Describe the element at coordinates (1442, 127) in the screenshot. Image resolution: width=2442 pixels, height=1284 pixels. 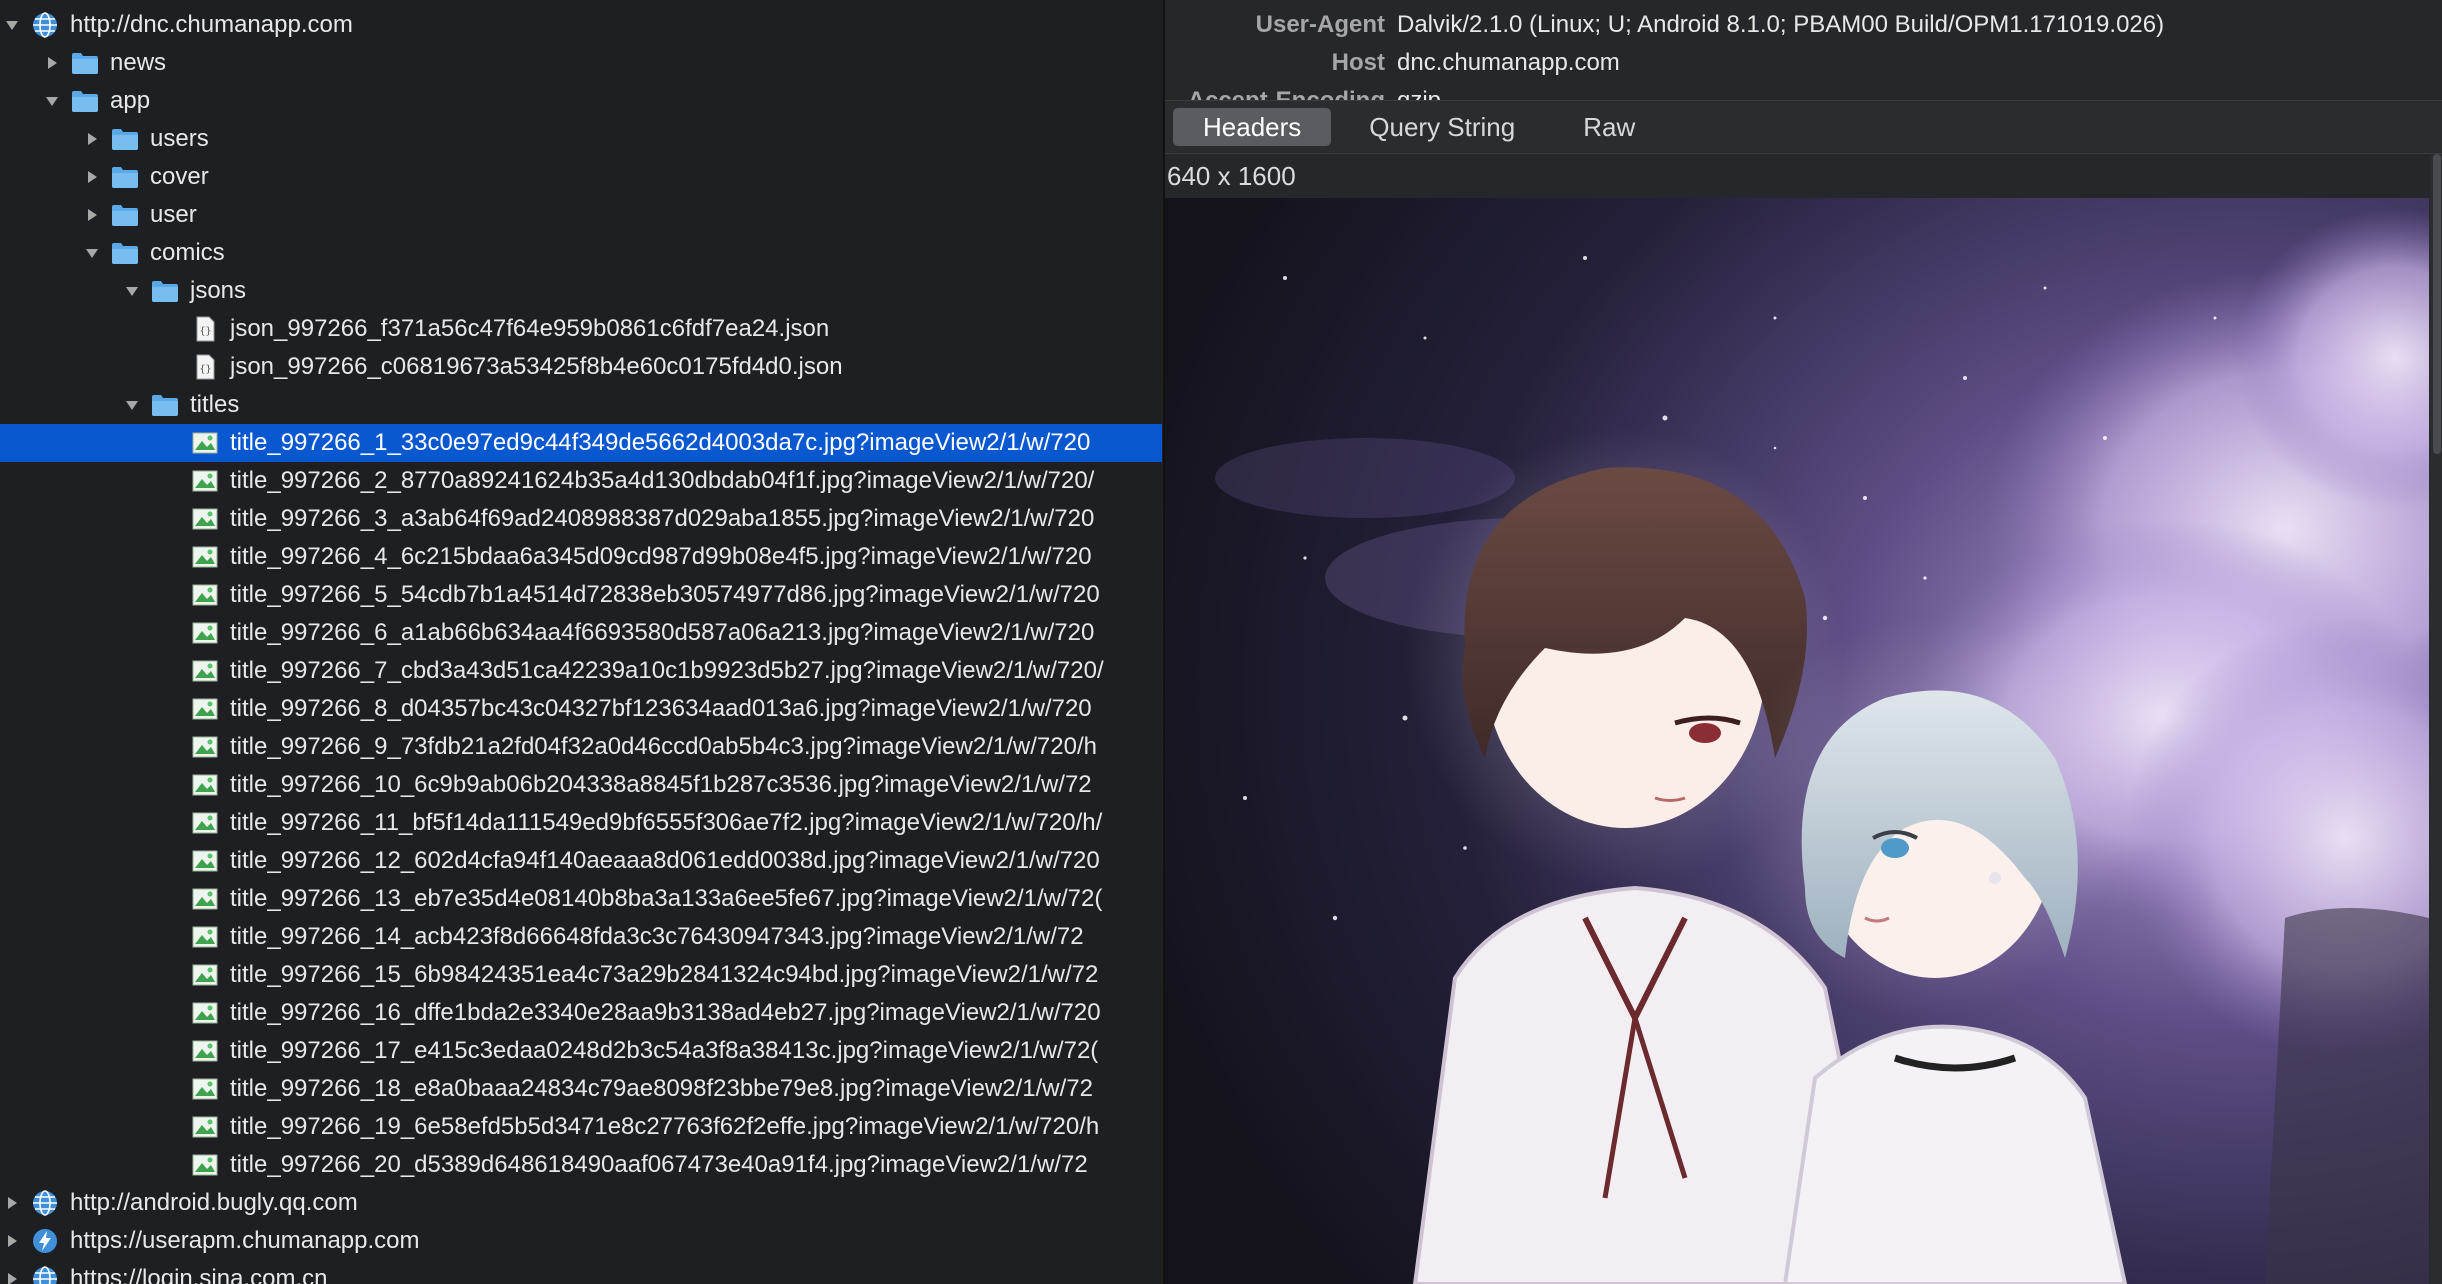
I see `tab-query-string: Query String` at that location.